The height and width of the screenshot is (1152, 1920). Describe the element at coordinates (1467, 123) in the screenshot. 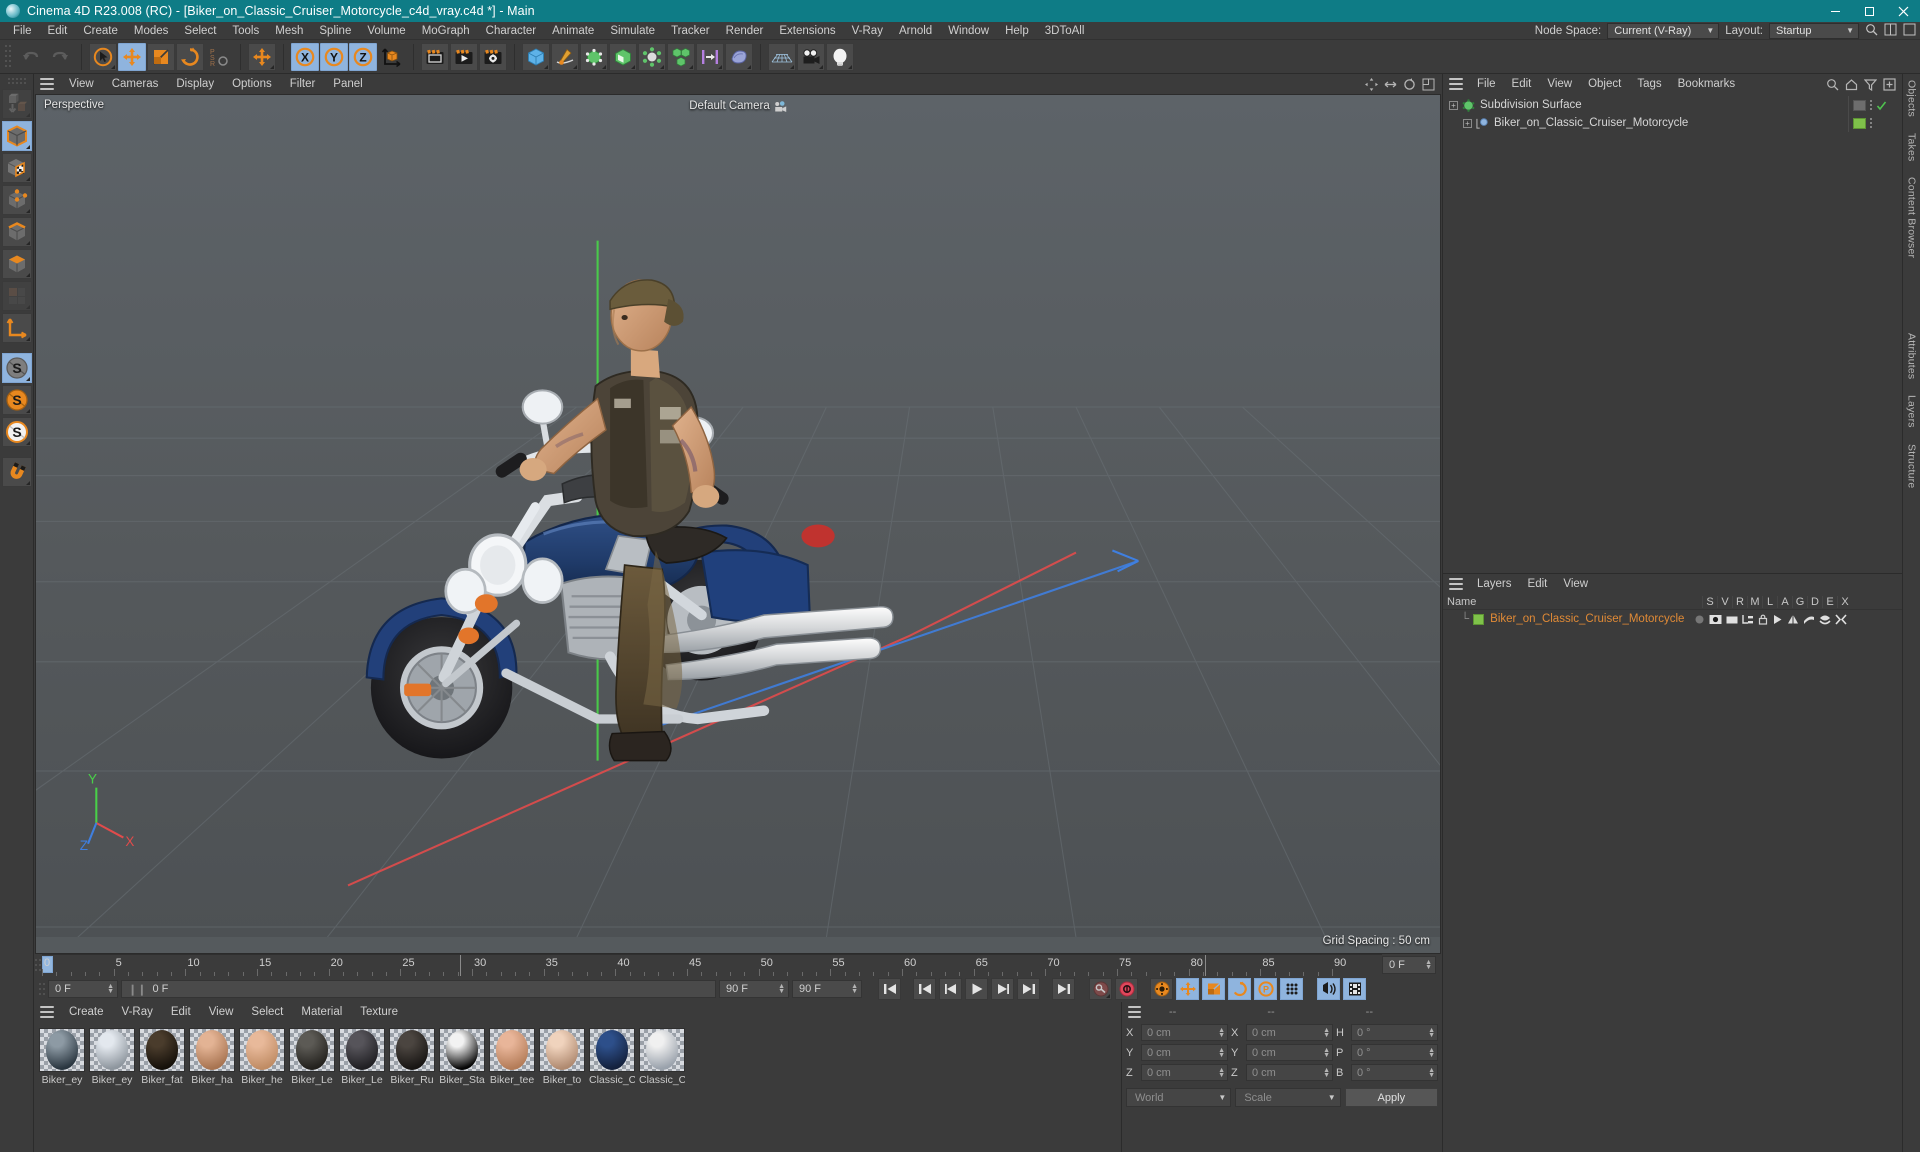

I see `expand-toggle-icon: +` at that location.